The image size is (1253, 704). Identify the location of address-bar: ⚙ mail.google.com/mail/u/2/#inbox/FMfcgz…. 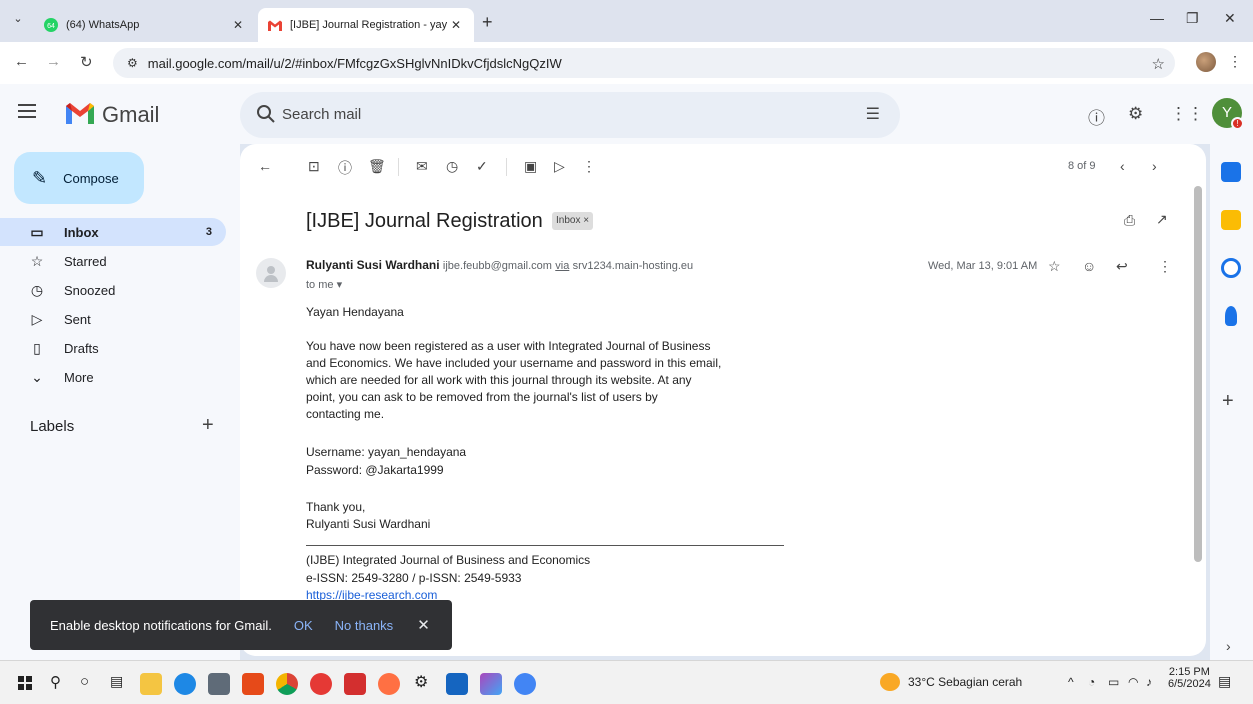
(644, 63).